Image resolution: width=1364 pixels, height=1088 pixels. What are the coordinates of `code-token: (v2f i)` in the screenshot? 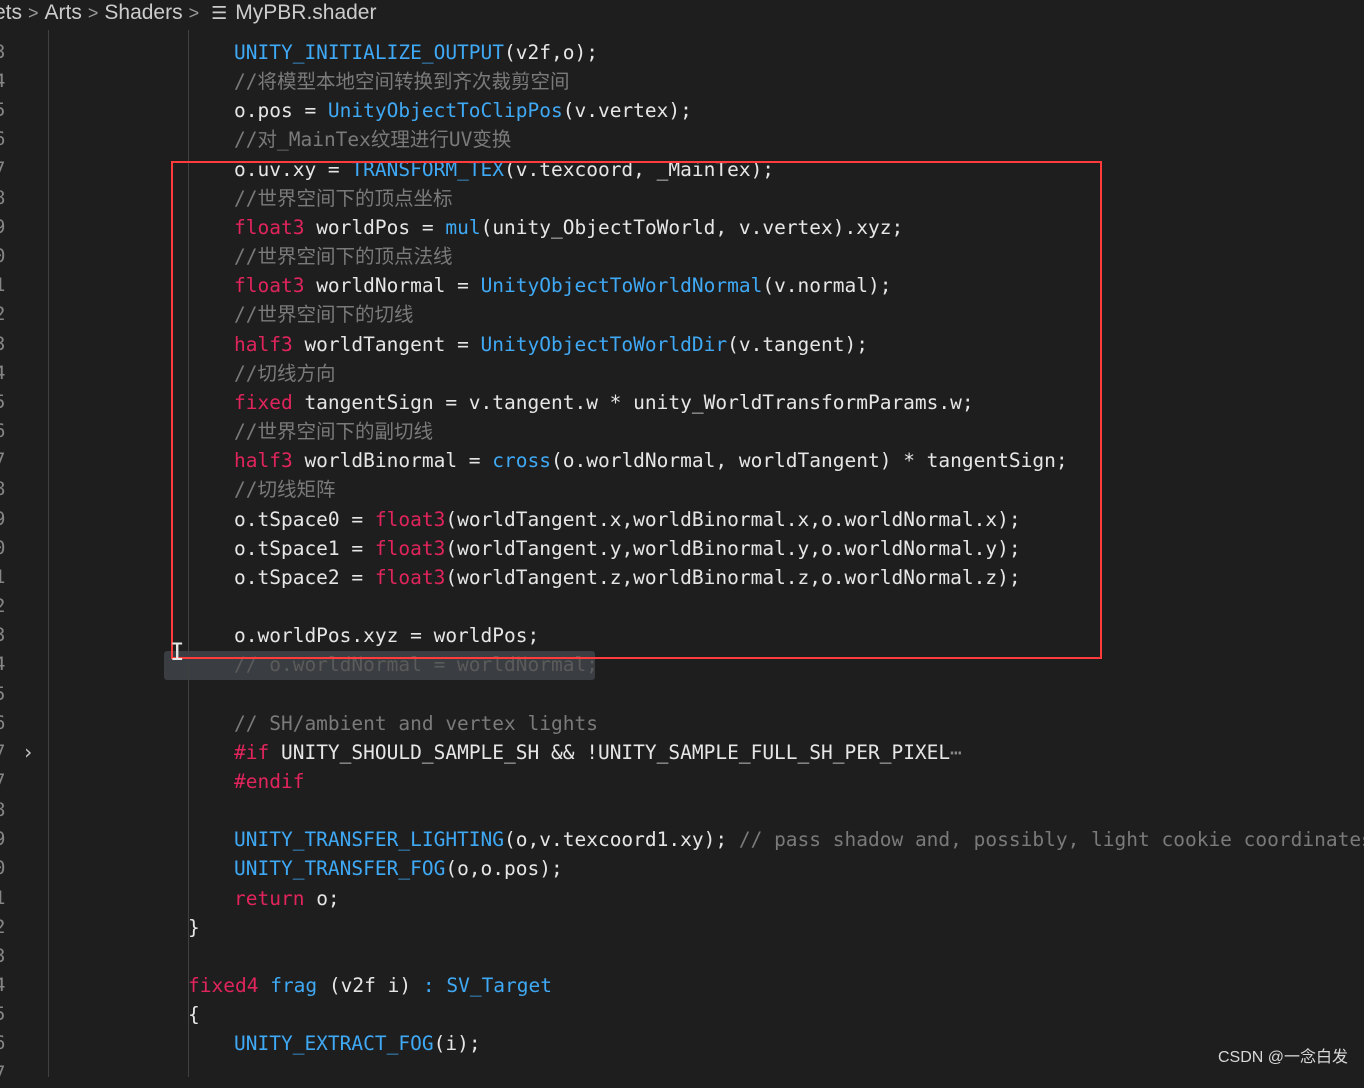 It's located at (370, 986).